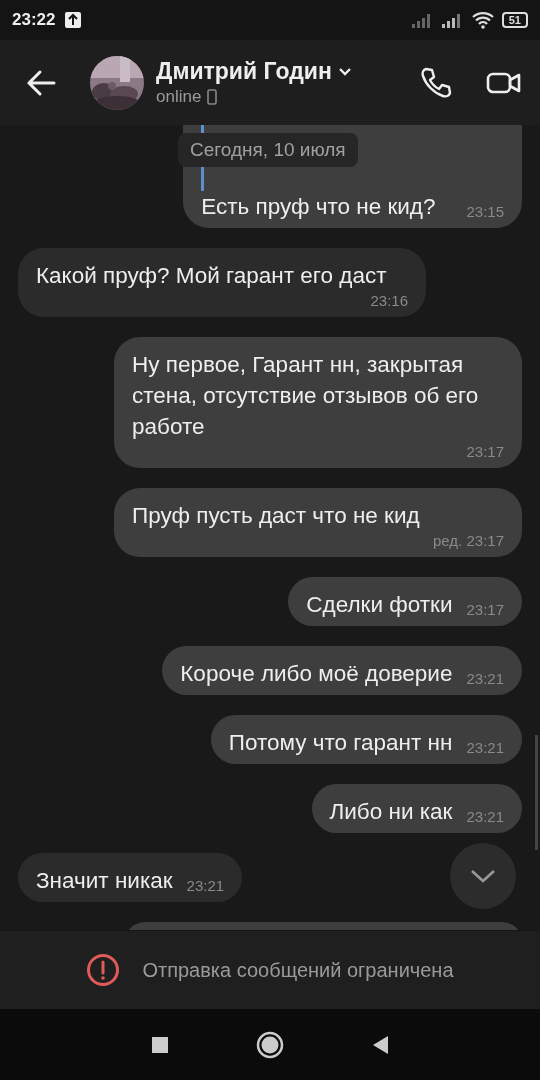 The image size is (540, 1080). What do you see at coordinates (316, 674) in the screenshot?
I see `message-text: Короче либо моё доверие` at bounding box center [316, 674].